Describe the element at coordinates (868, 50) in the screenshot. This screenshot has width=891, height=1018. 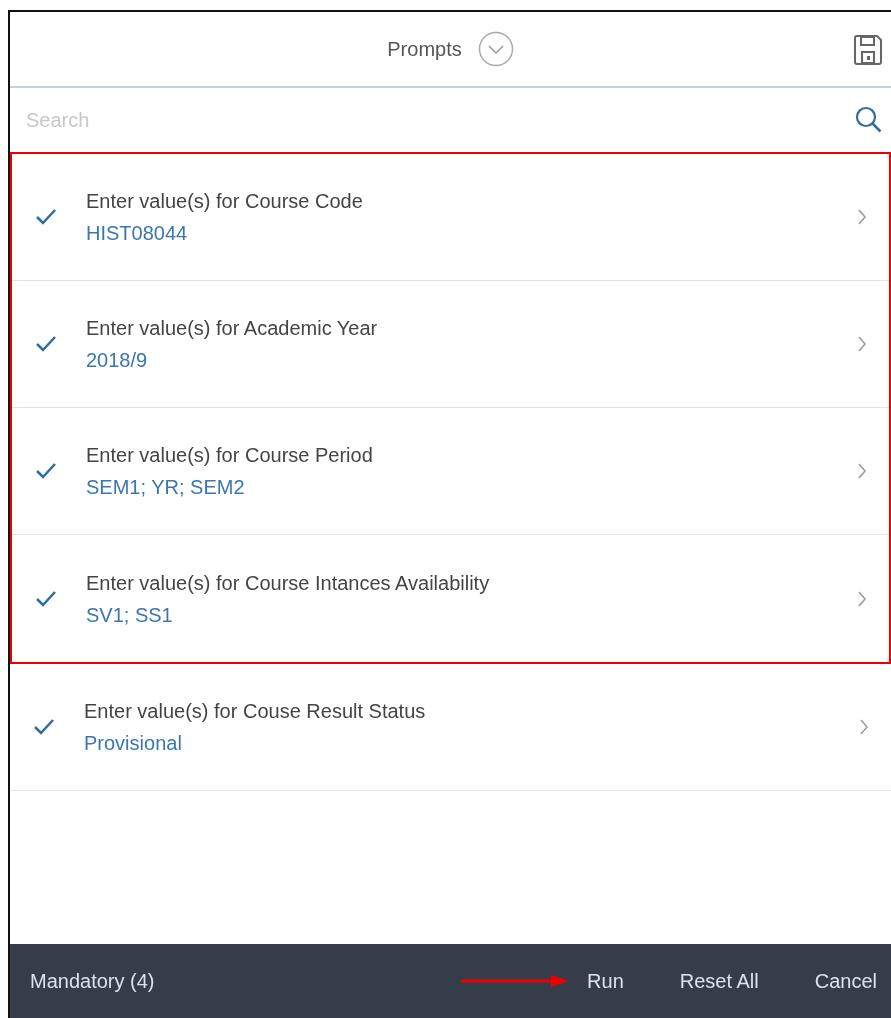
I see `save-icon` at that location.